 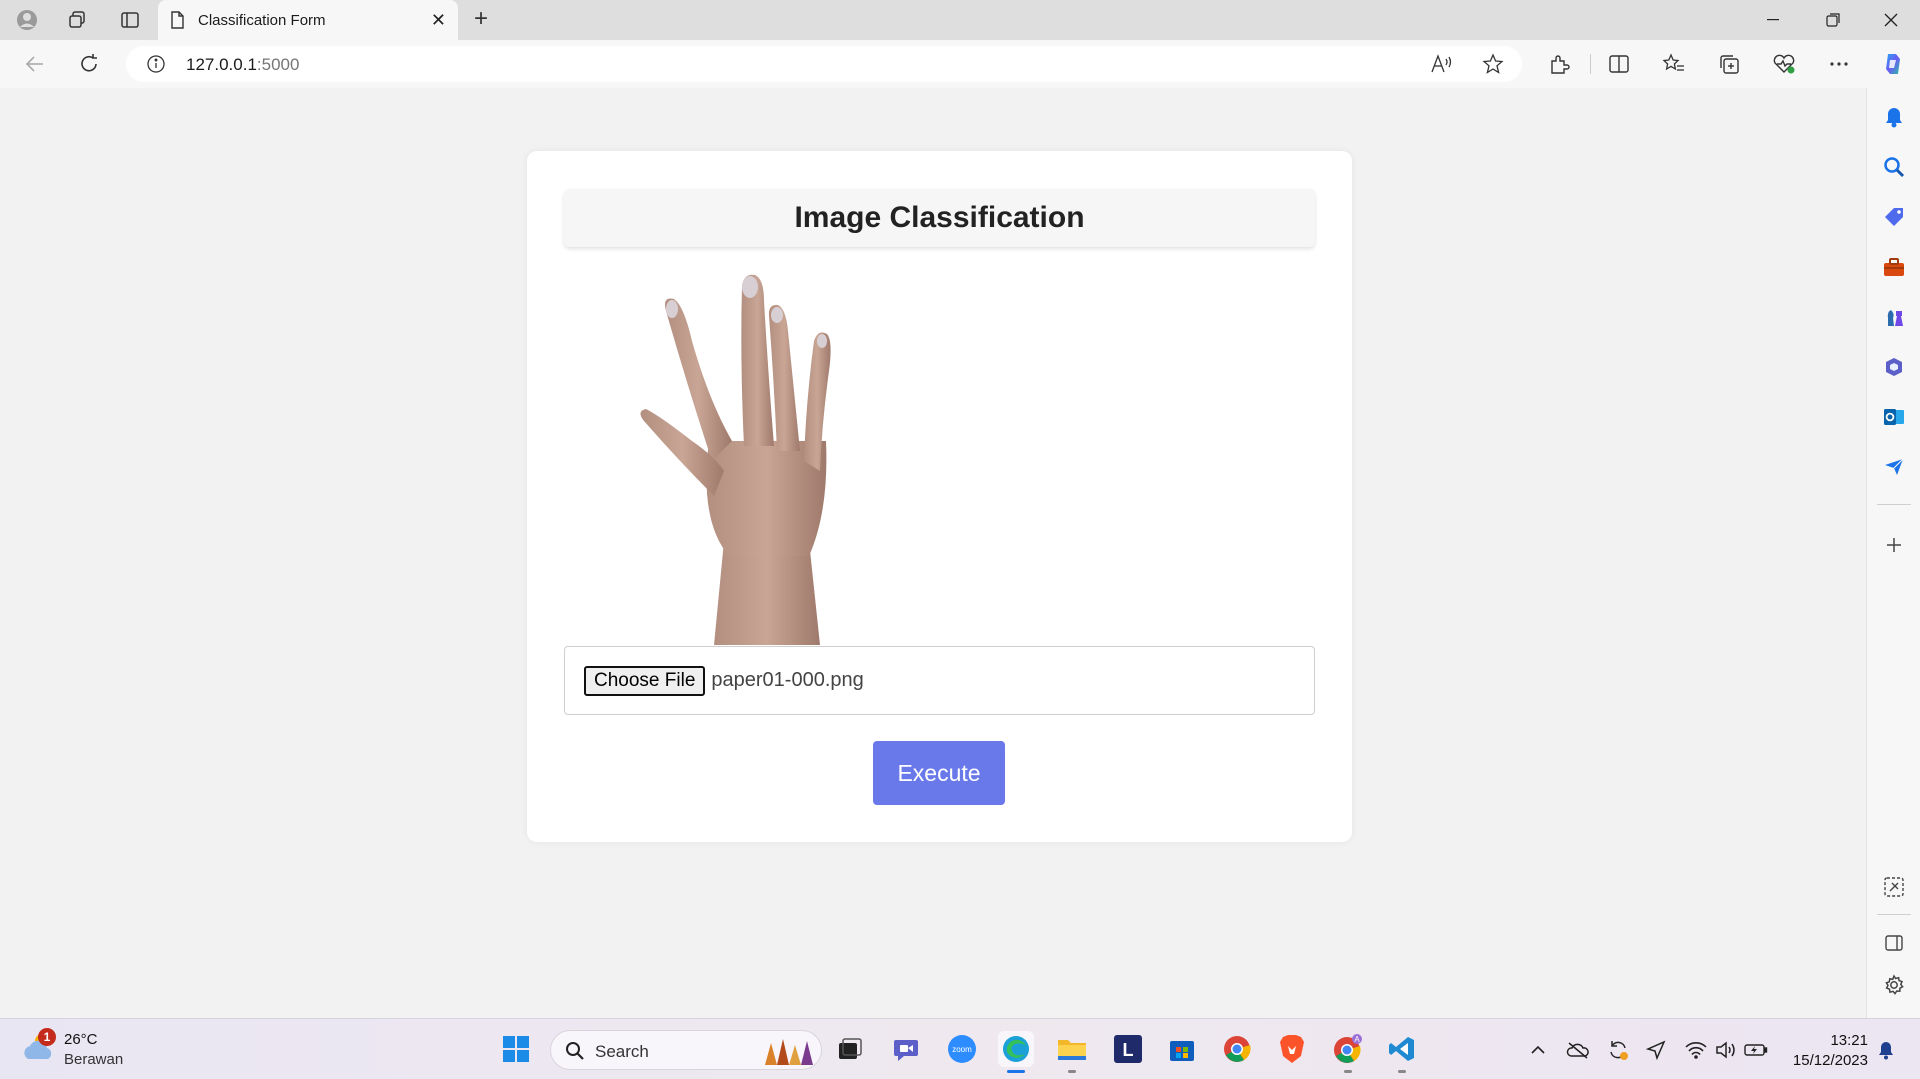 I want to click on extensions-icon, so click(x=1559, y=64).